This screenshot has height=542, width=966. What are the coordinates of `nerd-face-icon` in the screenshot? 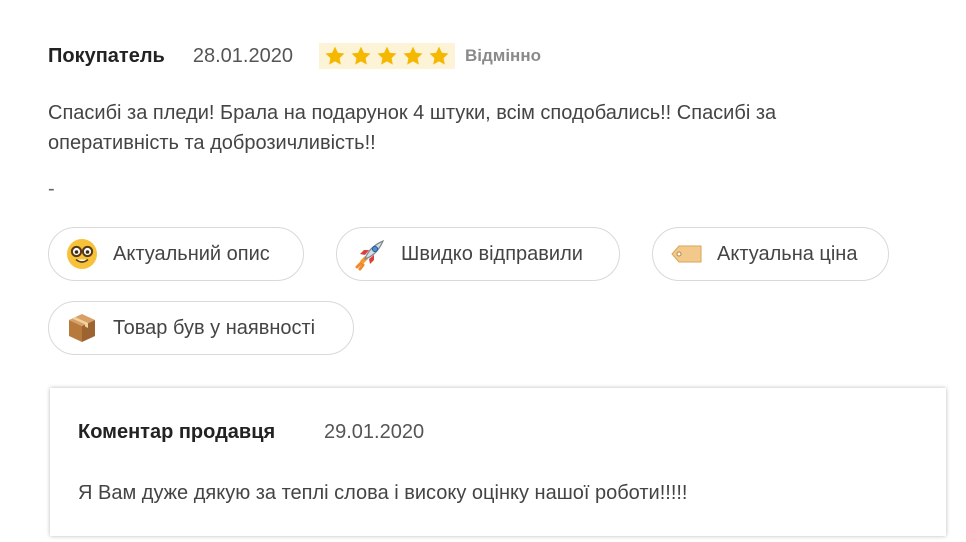 It's located at (82, 254).